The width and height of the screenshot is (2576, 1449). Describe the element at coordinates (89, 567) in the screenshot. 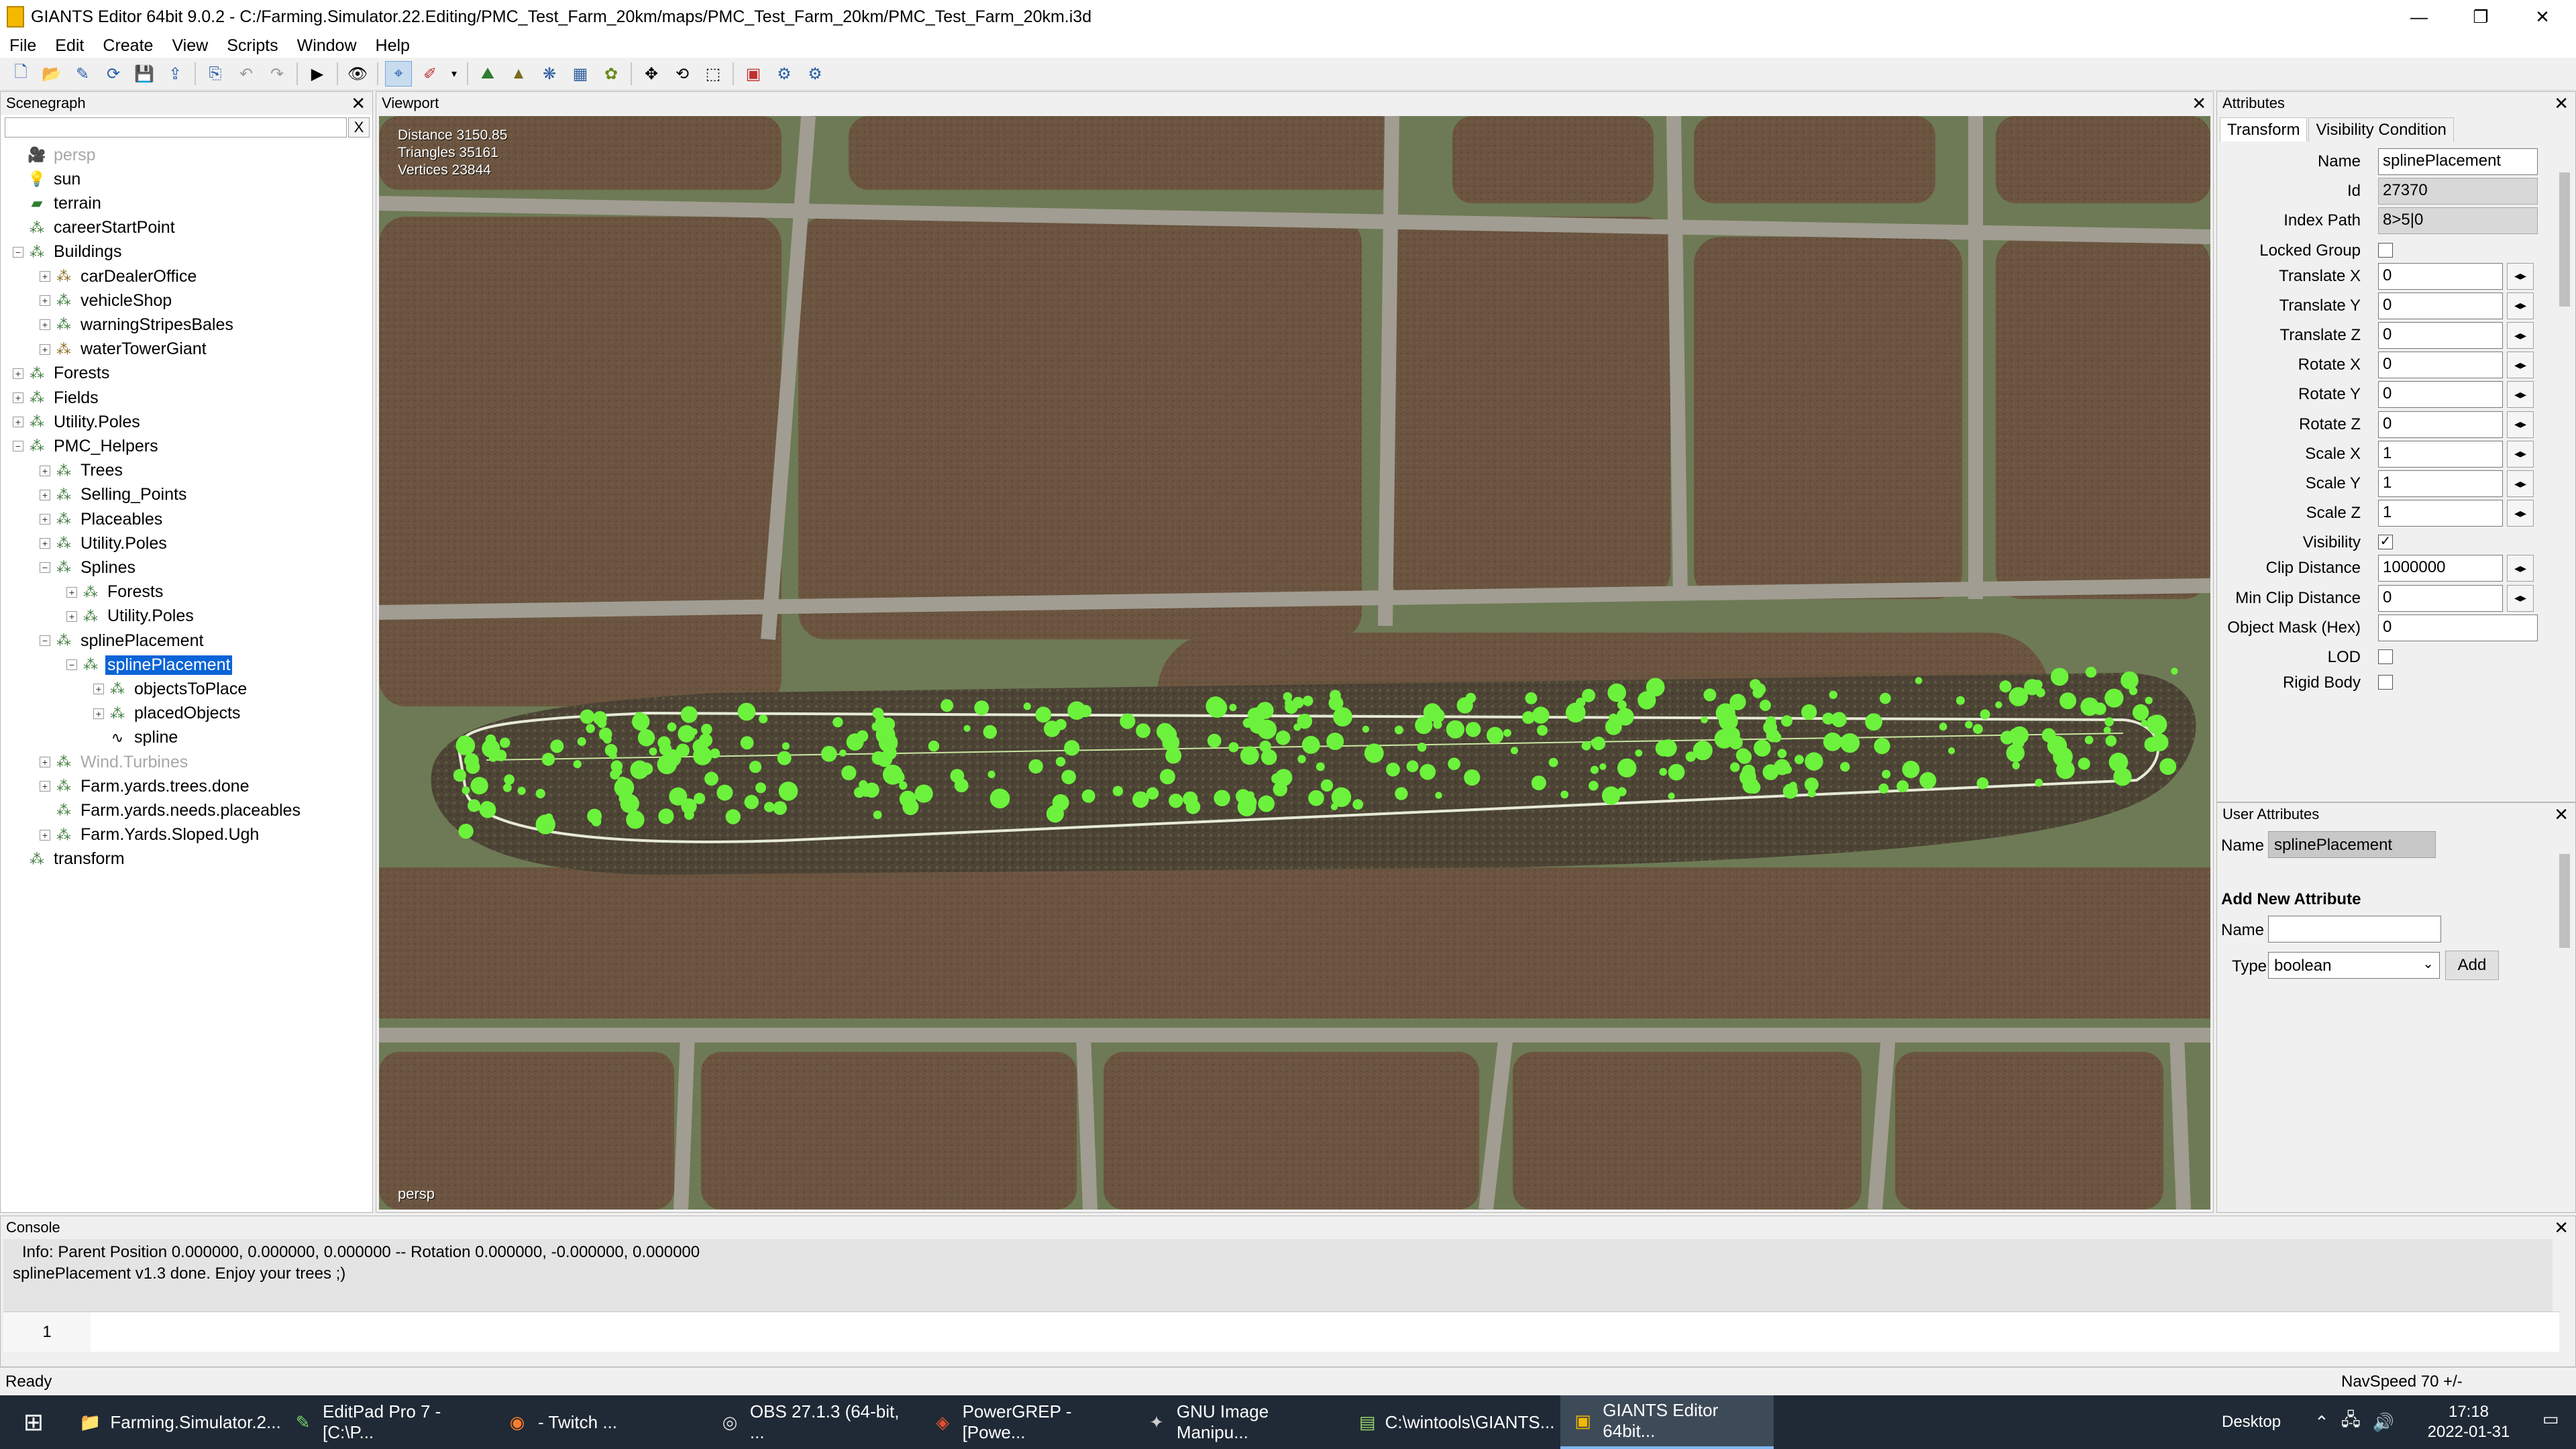

I see `tree-item: − ⁂ Splines` at that location.